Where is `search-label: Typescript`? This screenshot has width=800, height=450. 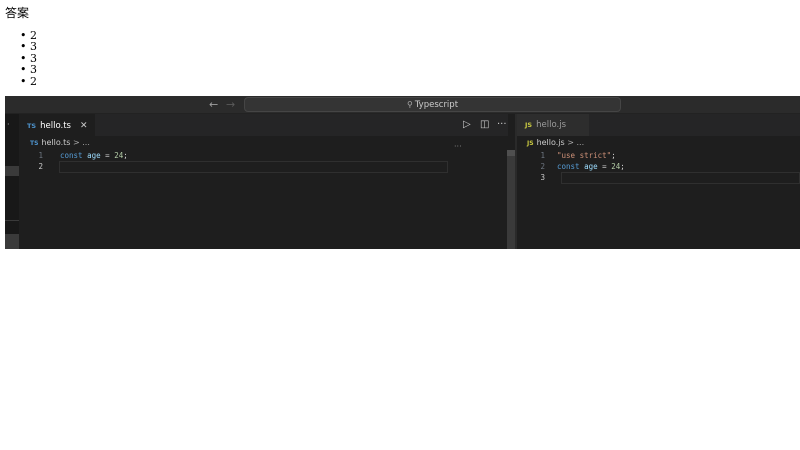 search-label: Typescript is located at coordinates (436, 105).